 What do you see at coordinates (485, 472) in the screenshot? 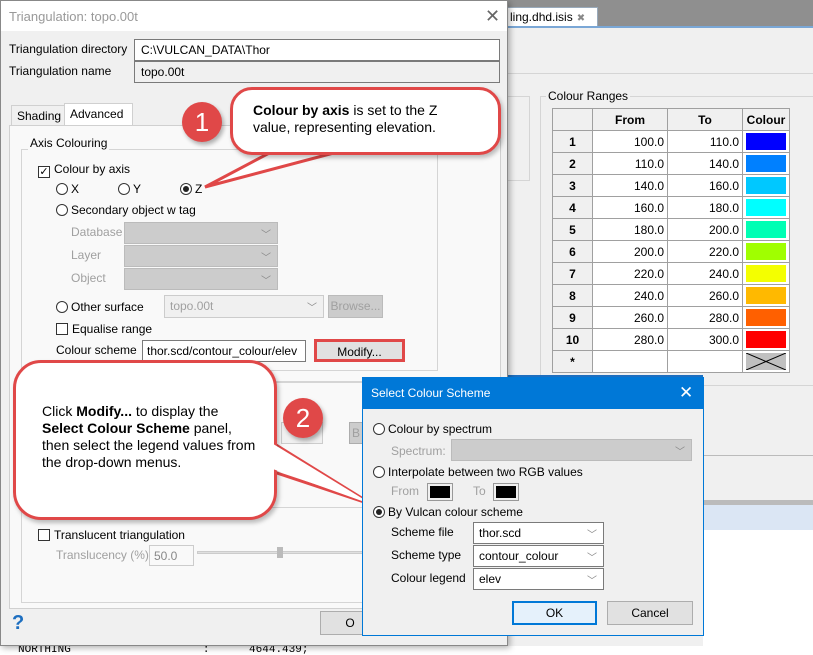
I see `radio-label: Interpolate between two RGB values` at bounding box center [485, 472].